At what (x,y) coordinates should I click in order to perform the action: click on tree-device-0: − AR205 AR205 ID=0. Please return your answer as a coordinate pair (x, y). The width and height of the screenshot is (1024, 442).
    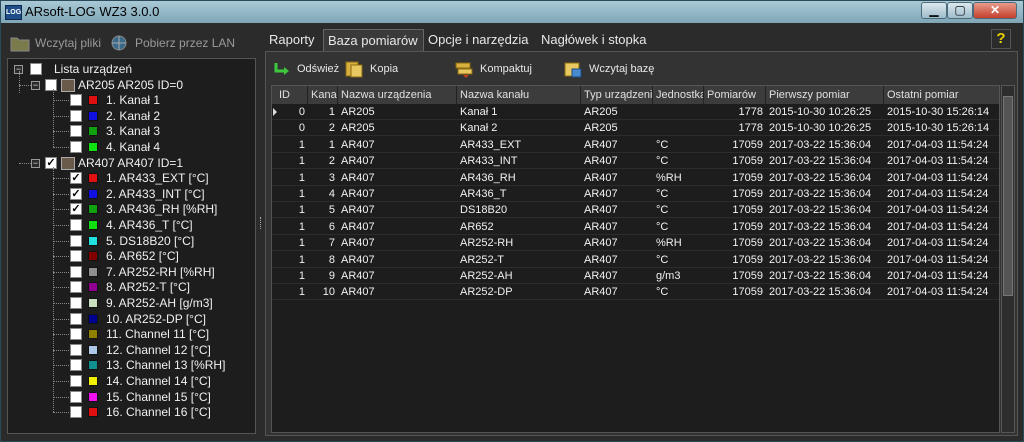
    Looking at the image, I should click on (128, 85).